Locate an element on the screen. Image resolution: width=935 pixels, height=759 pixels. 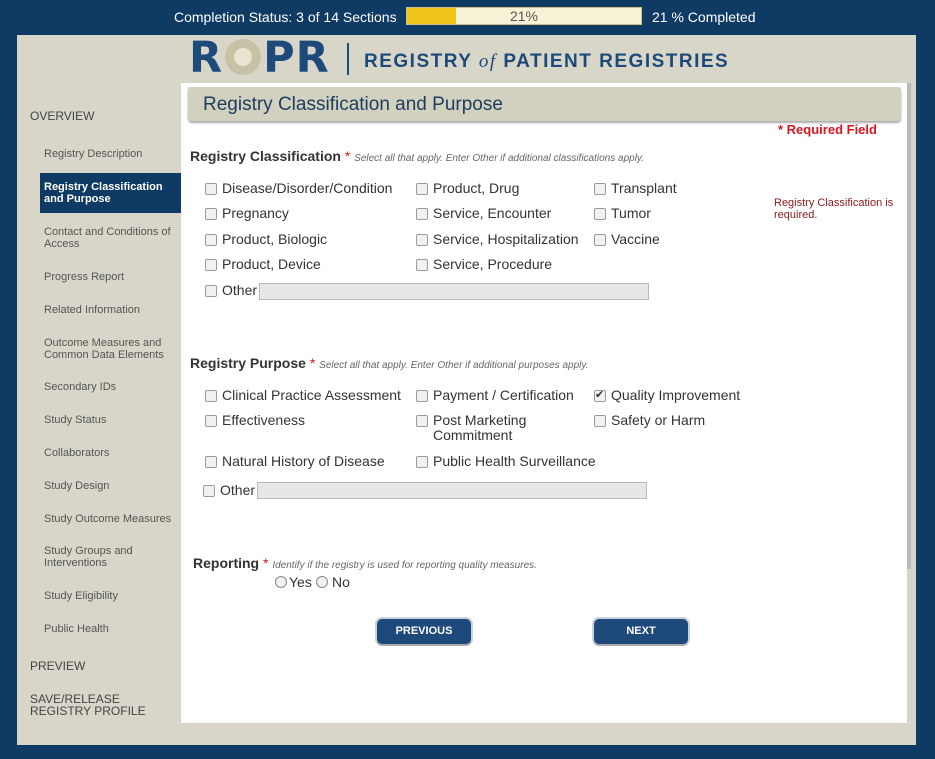
progress-bar: 21% is located at coordinates (524, 16).